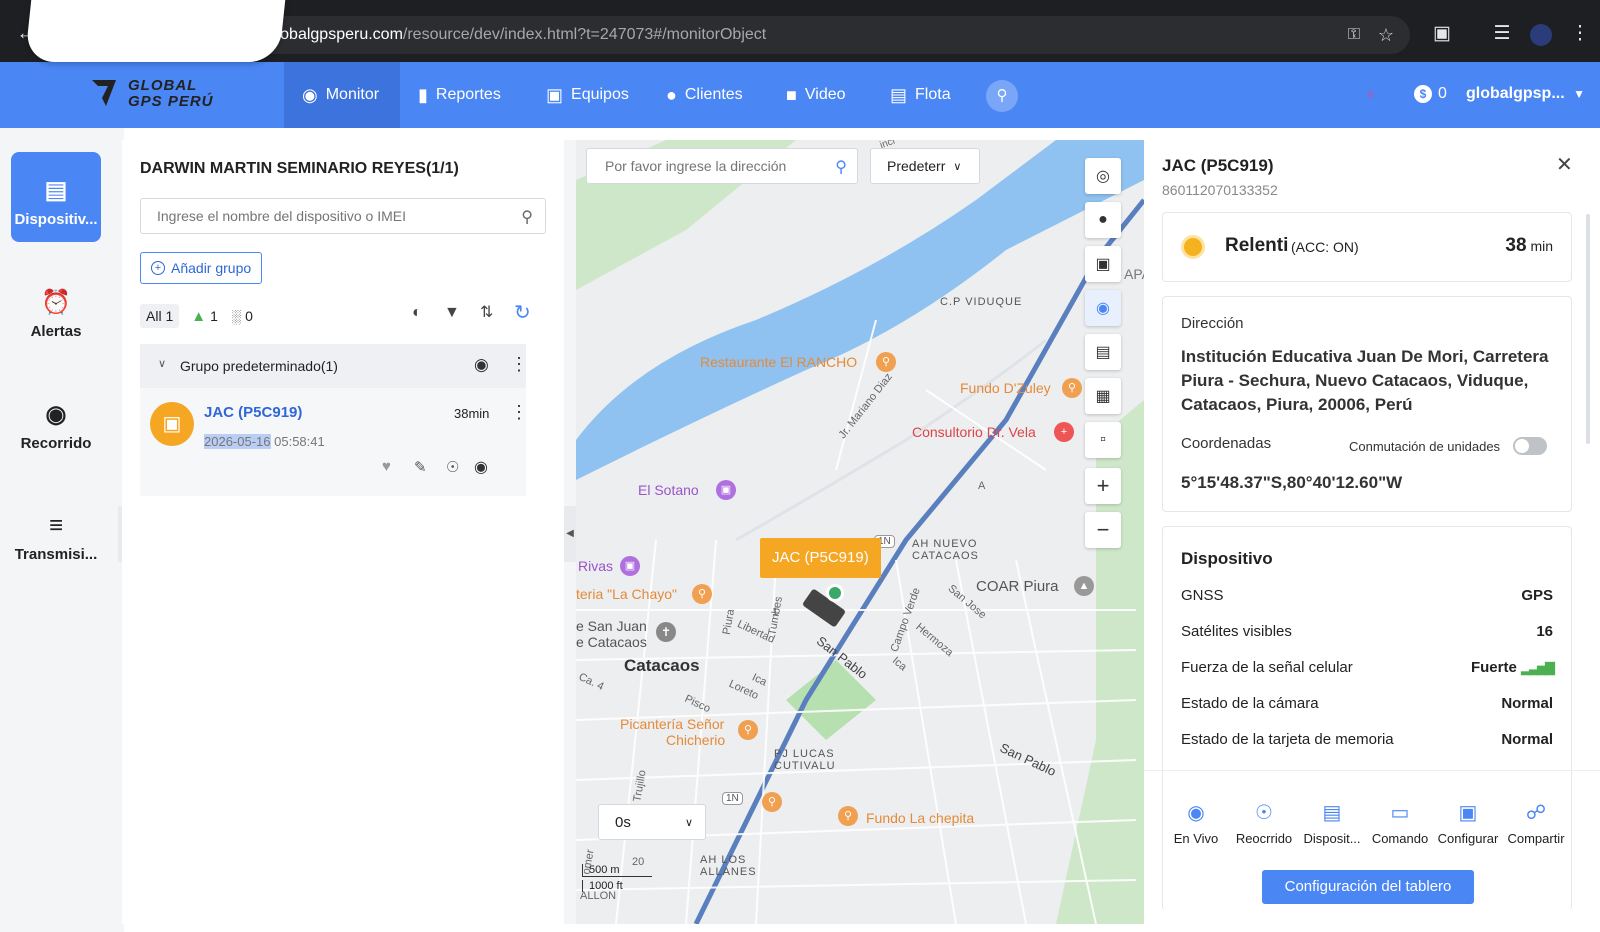  I want to click on toolbox-icon: ▤, so click(1103, 352).